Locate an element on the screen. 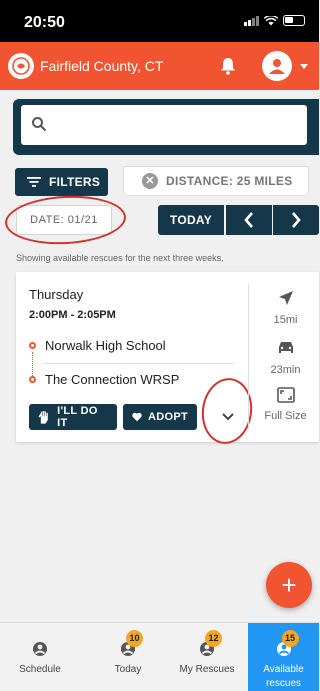 Image resolution: width=320 pixels, height=691 pixels. rescue-day: Thursday is located at coordinates (56, 294).